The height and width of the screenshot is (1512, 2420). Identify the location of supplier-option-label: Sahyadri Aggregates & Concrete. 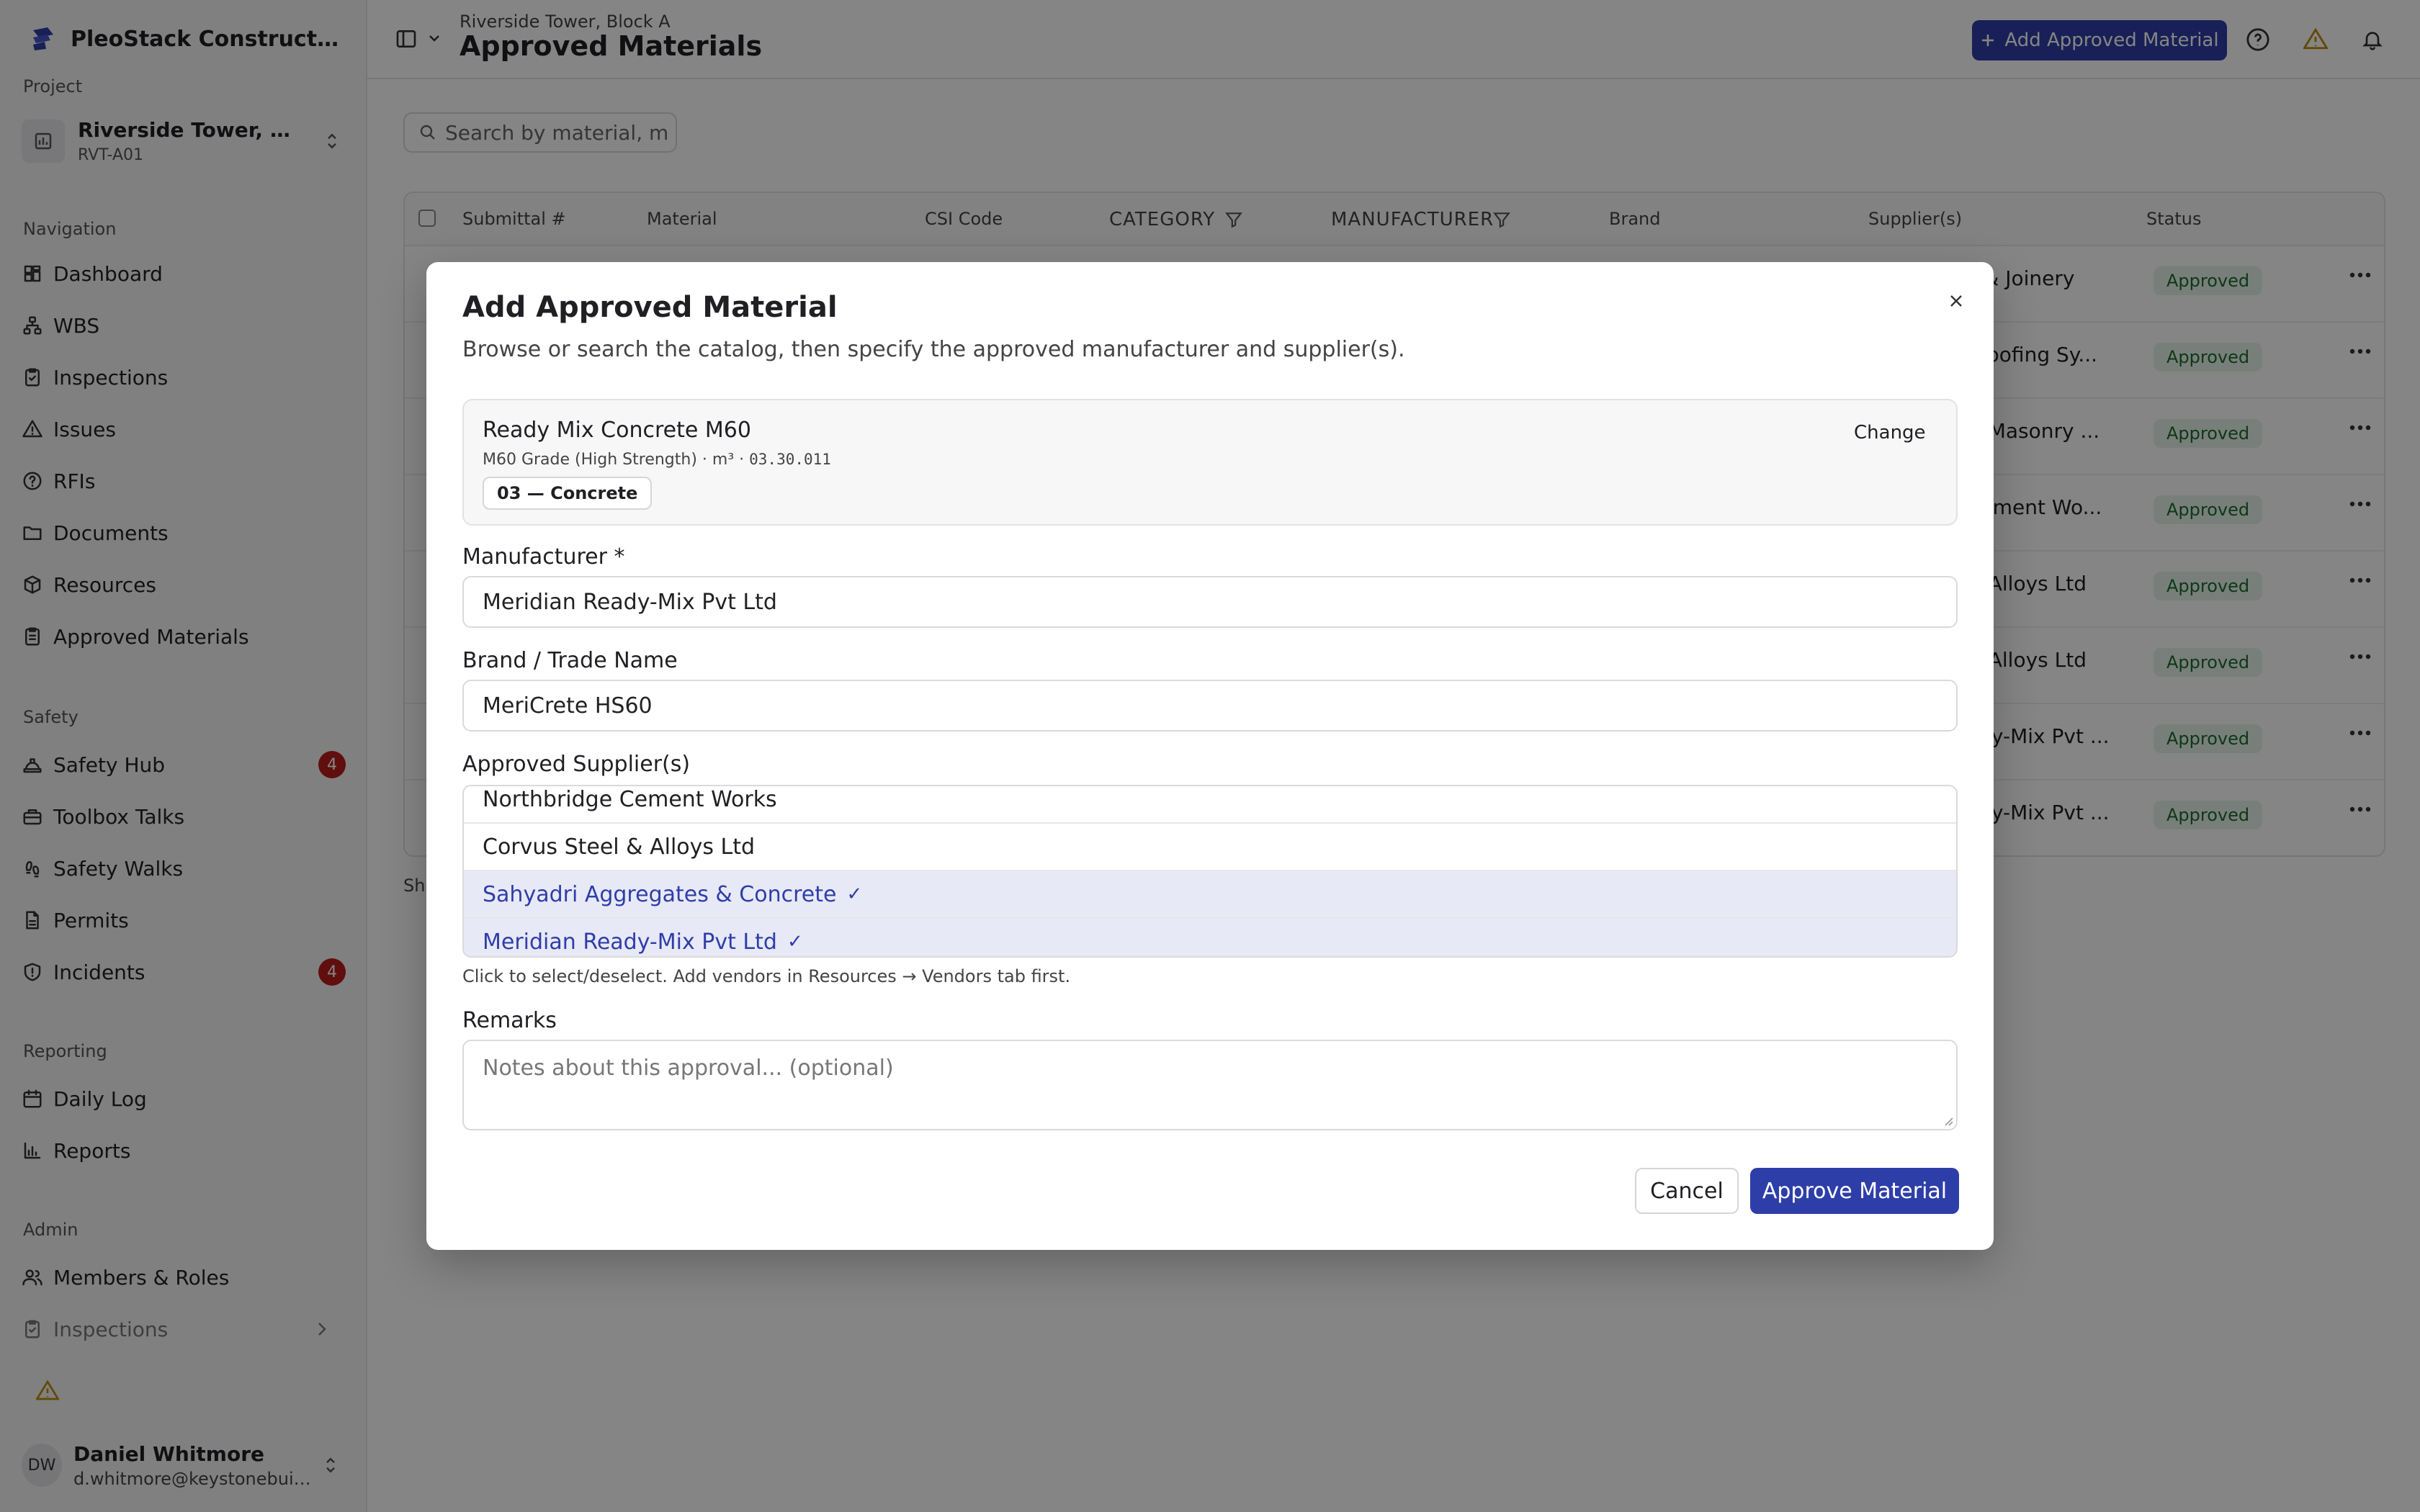
(660, 894).